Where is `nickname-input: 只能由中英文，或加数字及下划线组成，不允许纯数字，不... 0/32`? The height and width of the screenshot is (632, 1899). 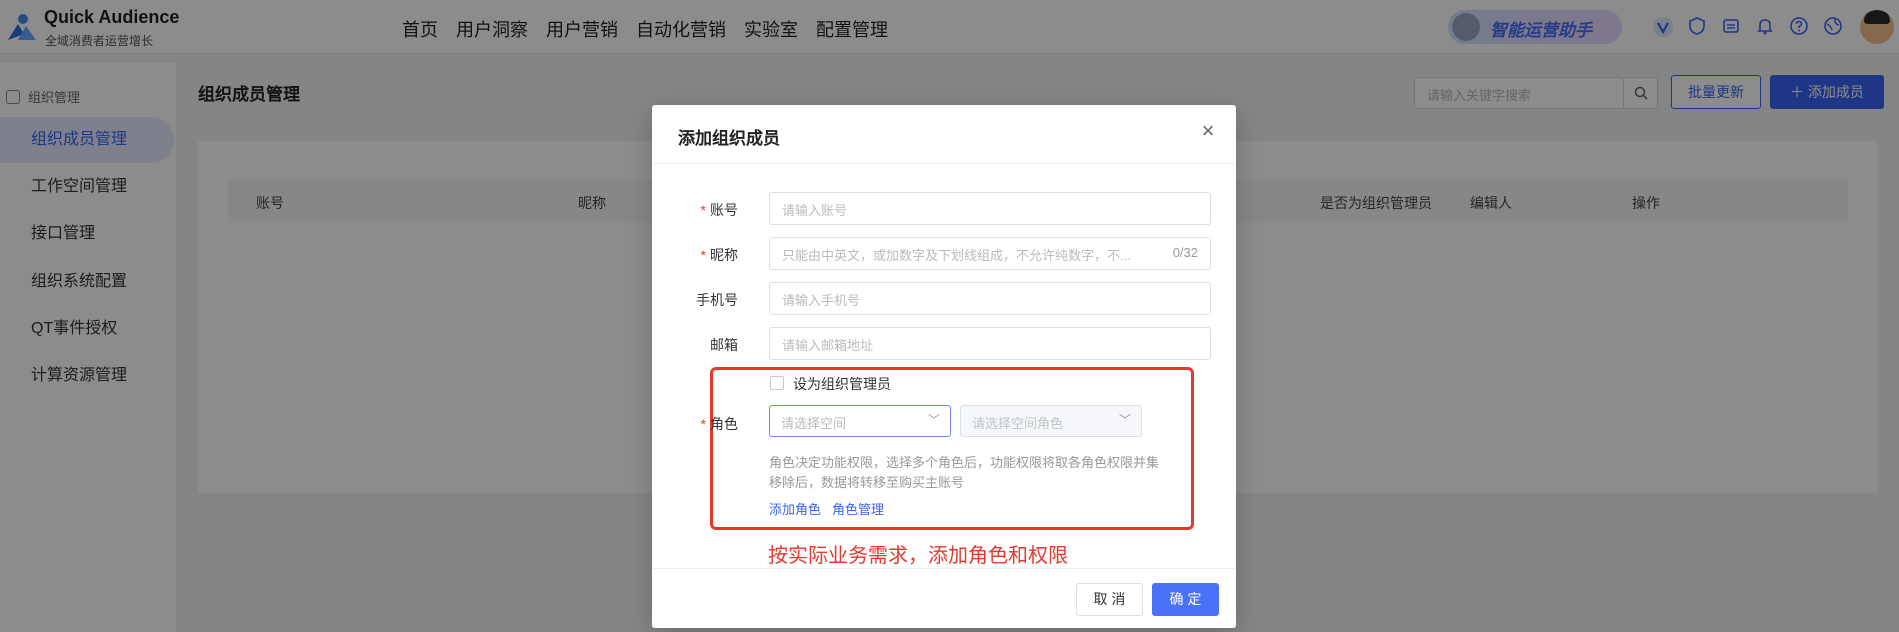 nickname-input: 只能由中英文，或加数字及下划线组成，不允许纯数字，不... 0/32 is located at coordinates (990, 253).